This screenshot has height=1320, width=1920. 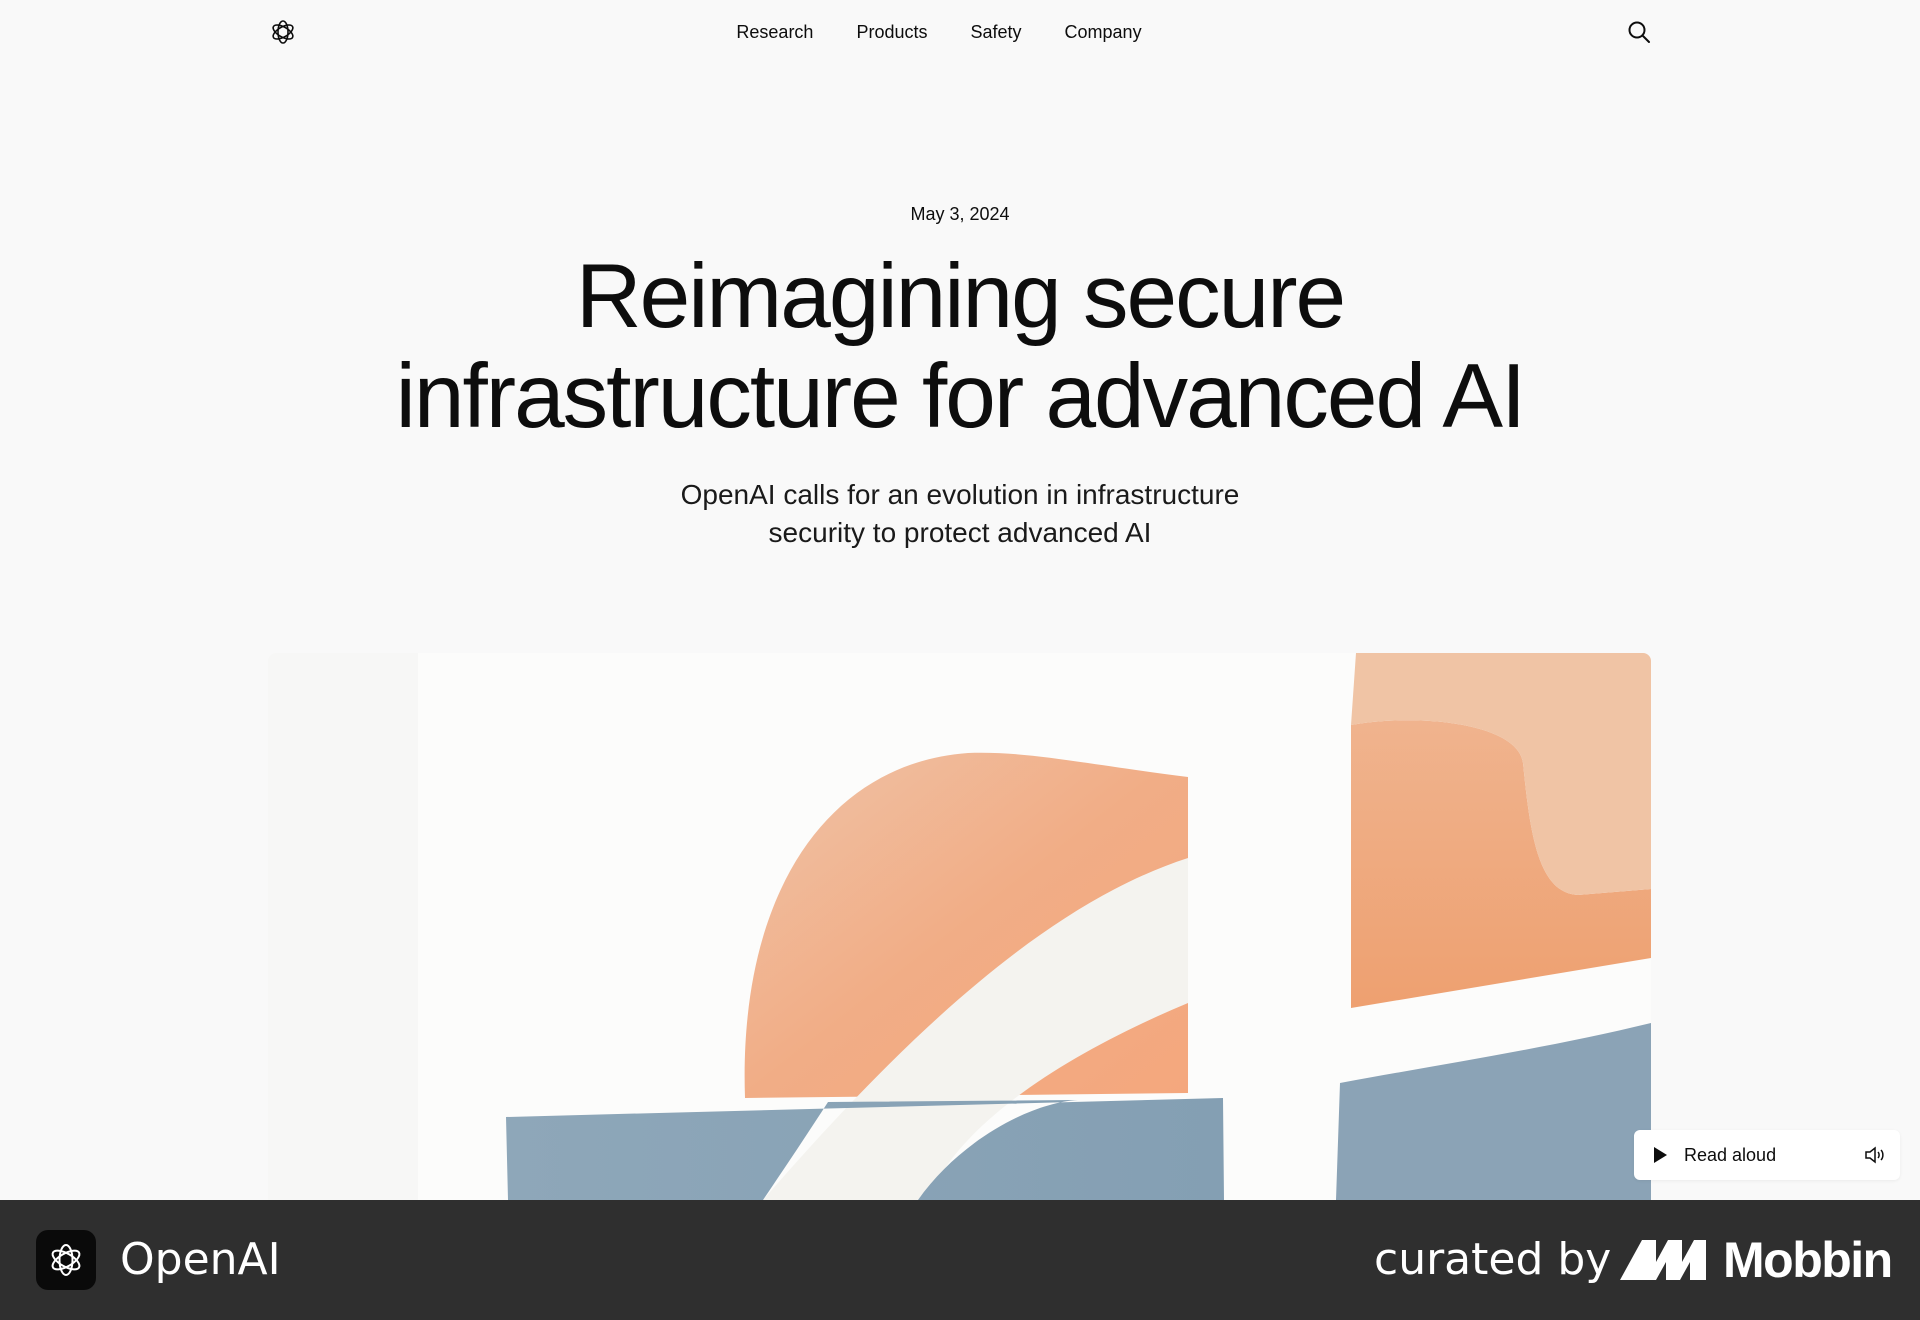 I want to click on read-aloud-button: Read aloud, so click(x=1767, y=1155).